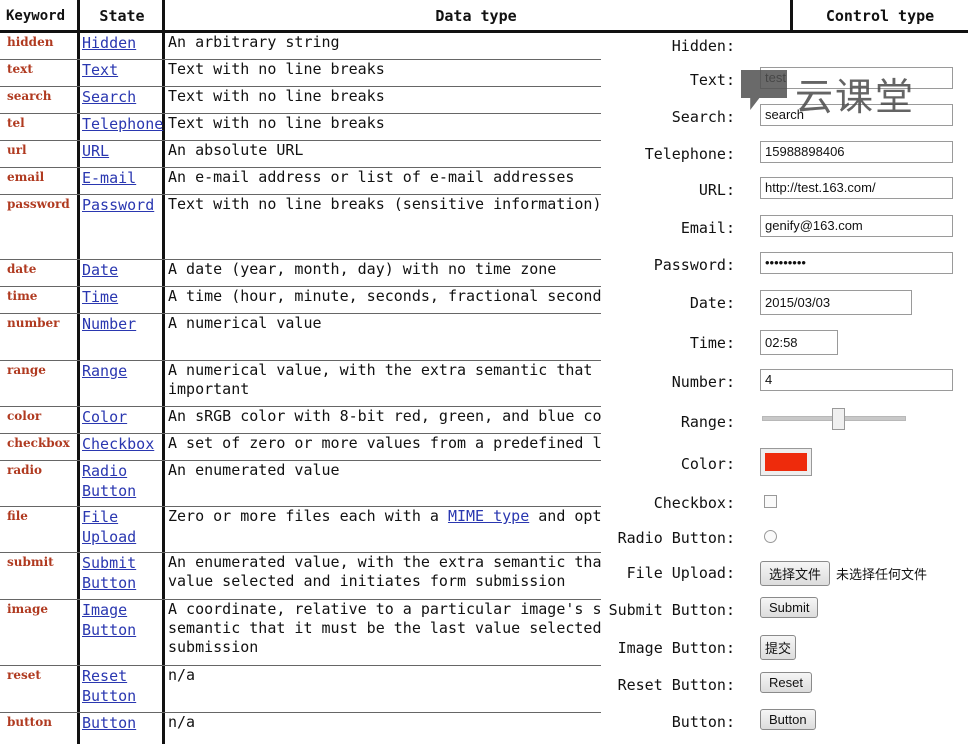 Image resolution: width=968 pixels, height=744 pixels. I want to click on state-link: Telephone, so click(122, 124).